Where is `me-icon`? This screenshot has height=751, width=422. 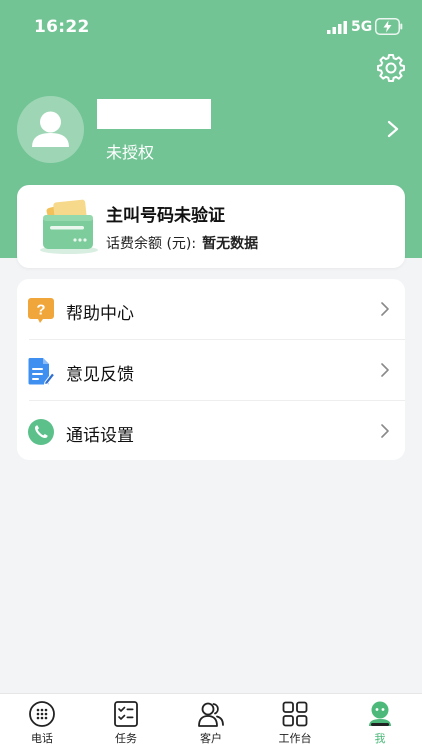 me-icon is located at coordinates (380, 713).